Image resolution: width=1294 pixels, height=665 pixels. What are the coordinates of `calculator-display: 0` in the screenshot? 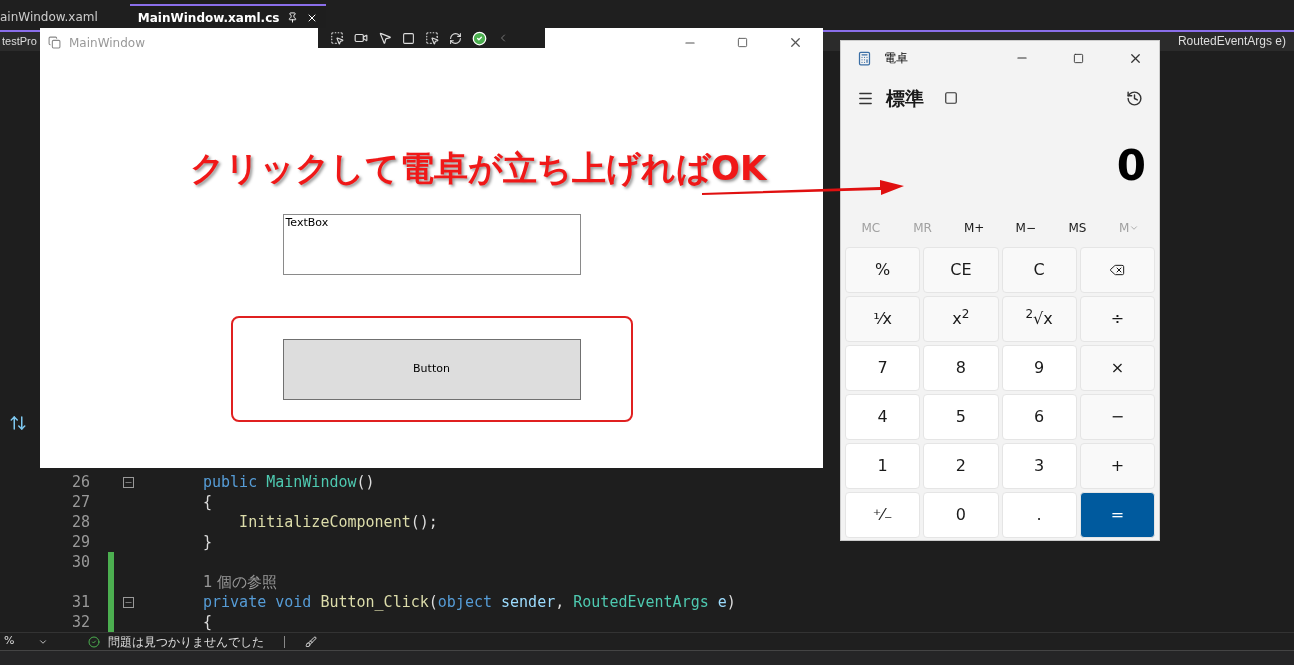 It's located at (1131, 165).